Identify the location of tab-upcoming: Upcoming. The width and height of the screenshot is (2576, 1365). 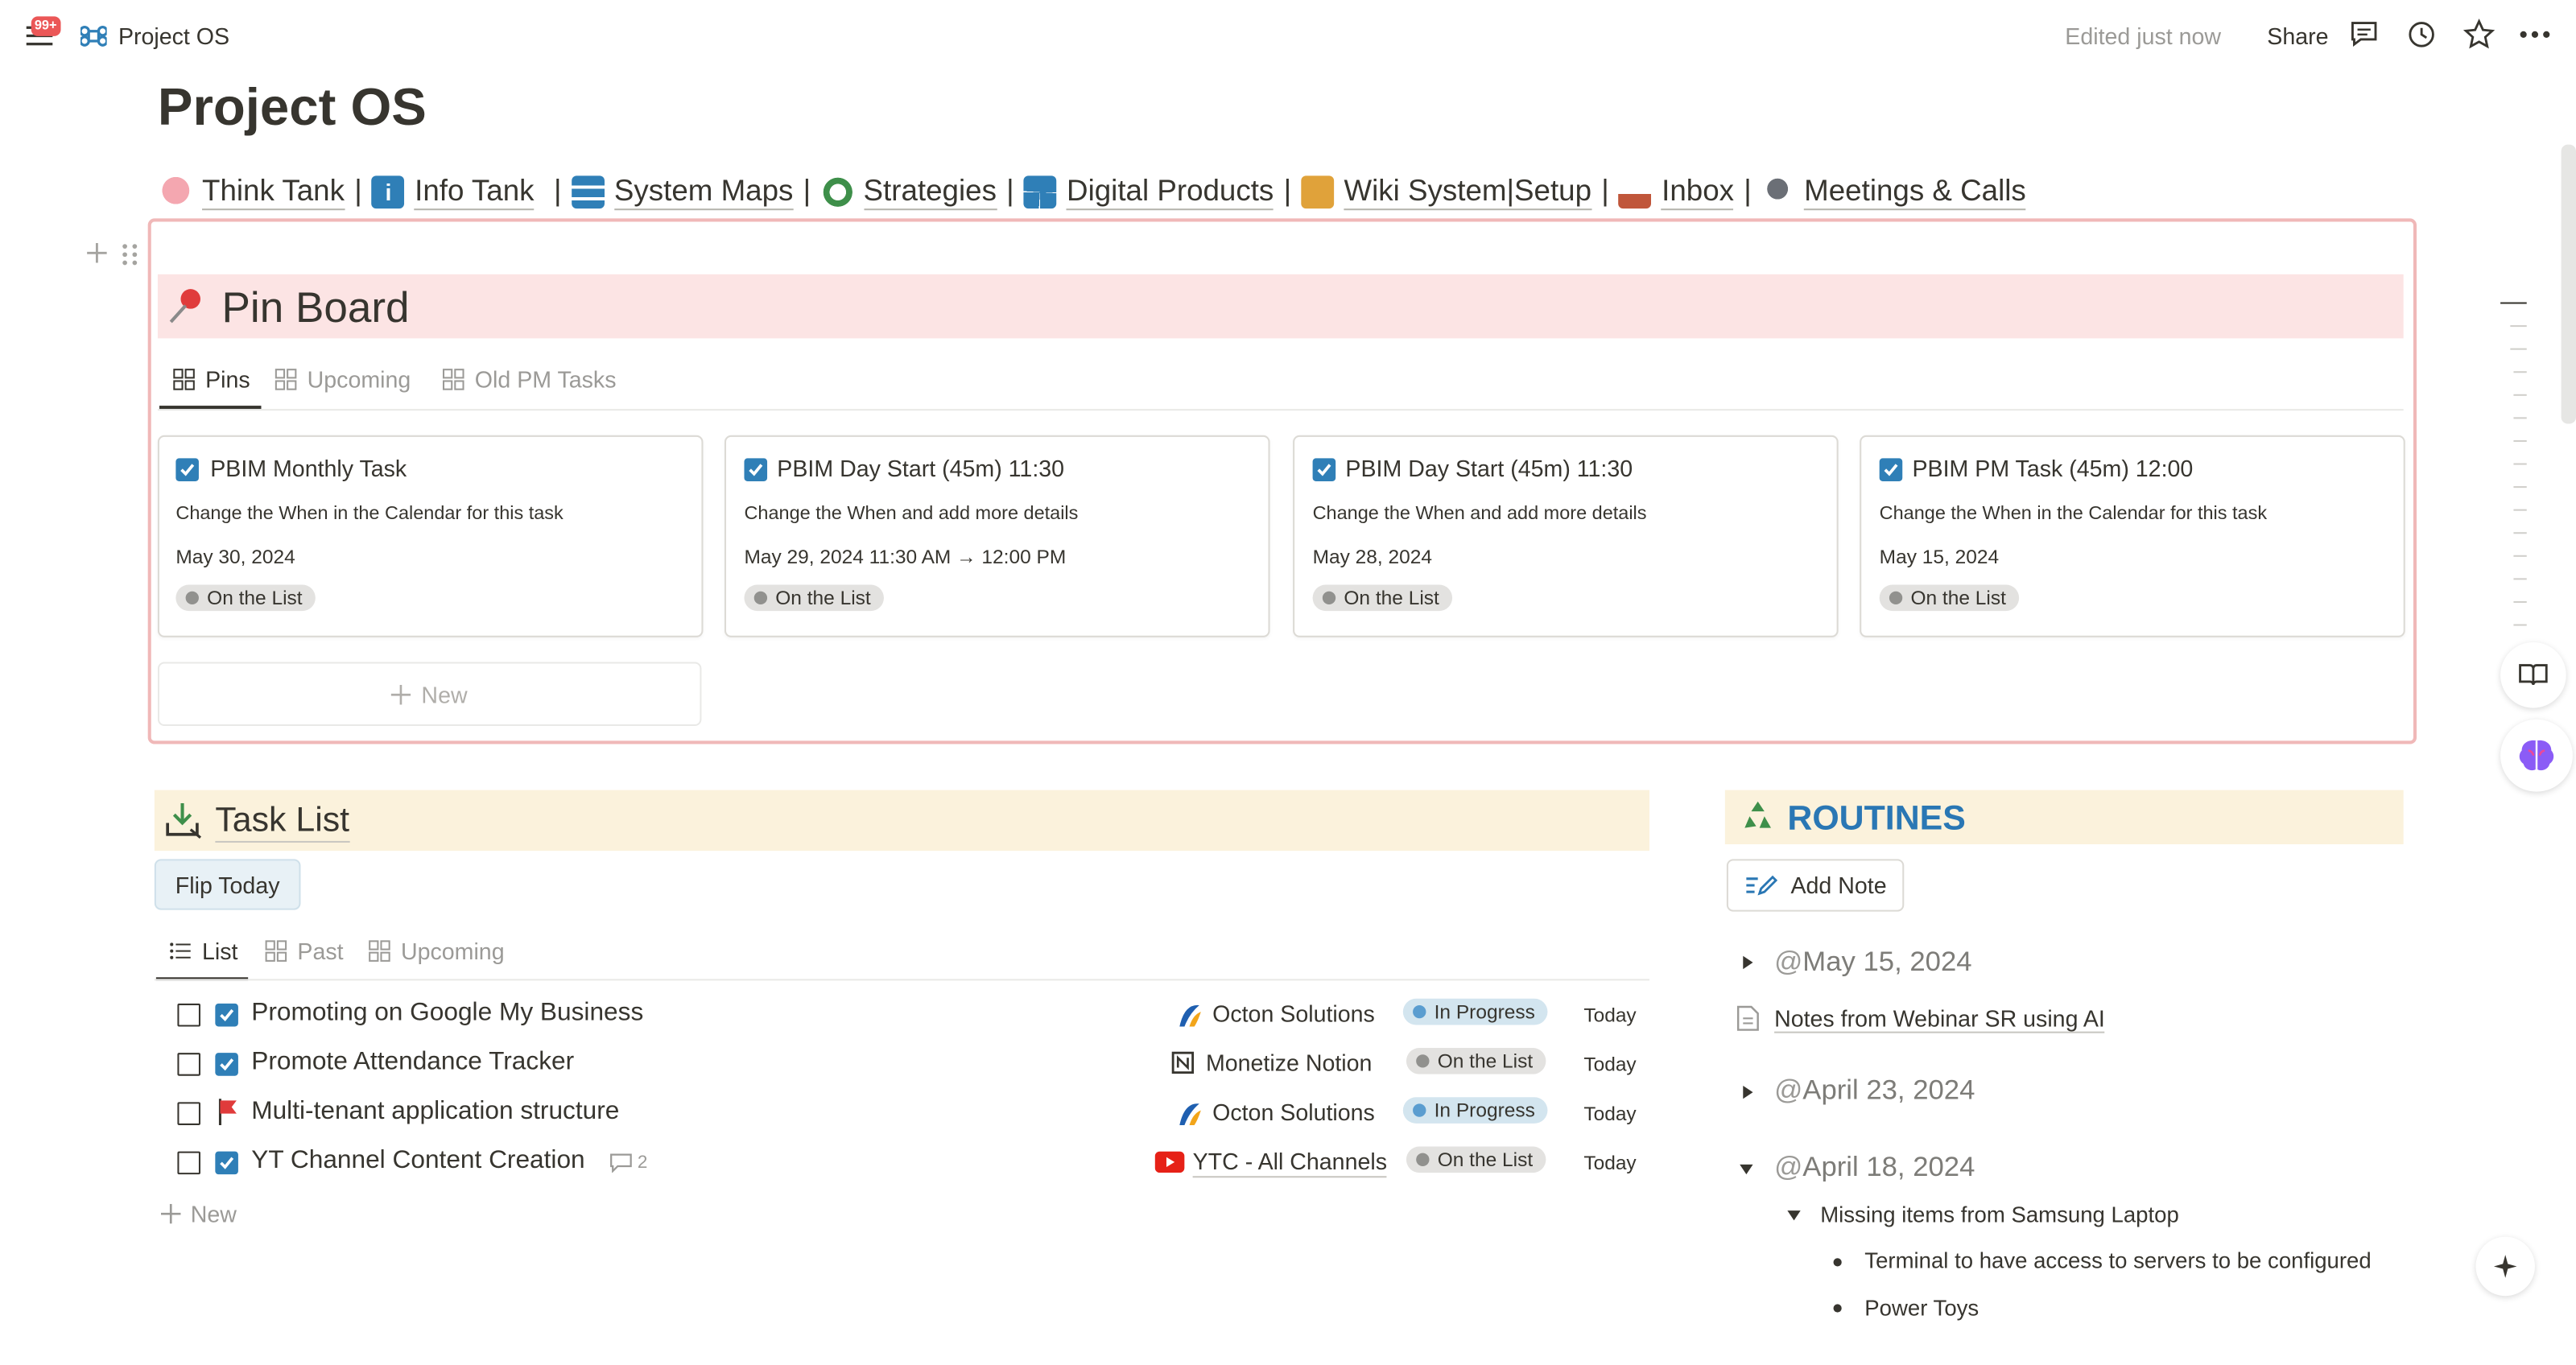
(343, 380).